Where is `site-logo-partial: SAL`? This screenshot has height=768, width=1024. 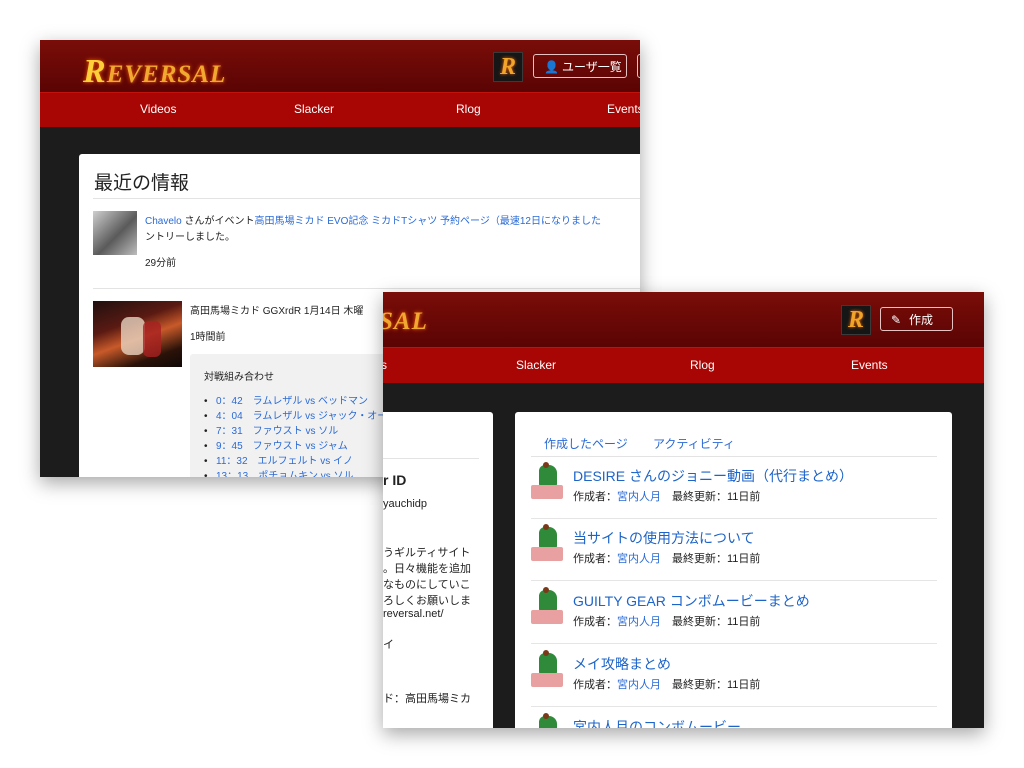
site-logo-partial: SAL is located at coordinates (405, 322).